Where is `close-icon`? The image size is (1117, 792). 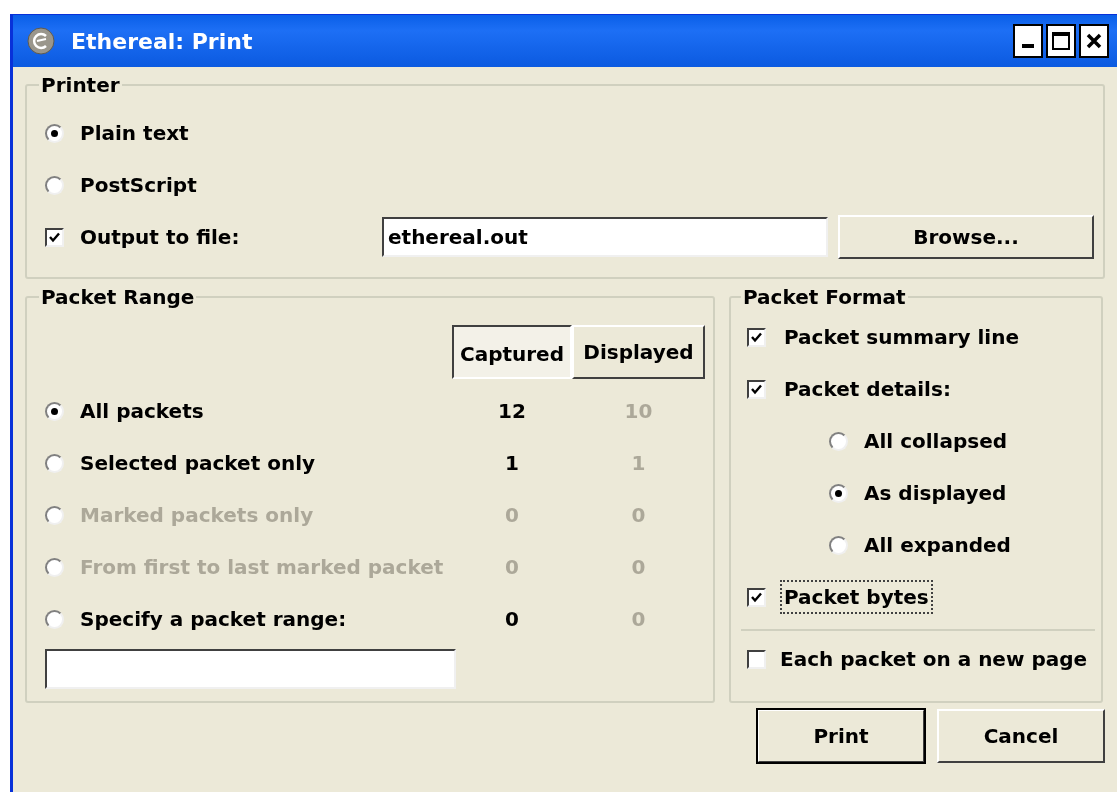
close-icon is located at coordinates (1094, 41).